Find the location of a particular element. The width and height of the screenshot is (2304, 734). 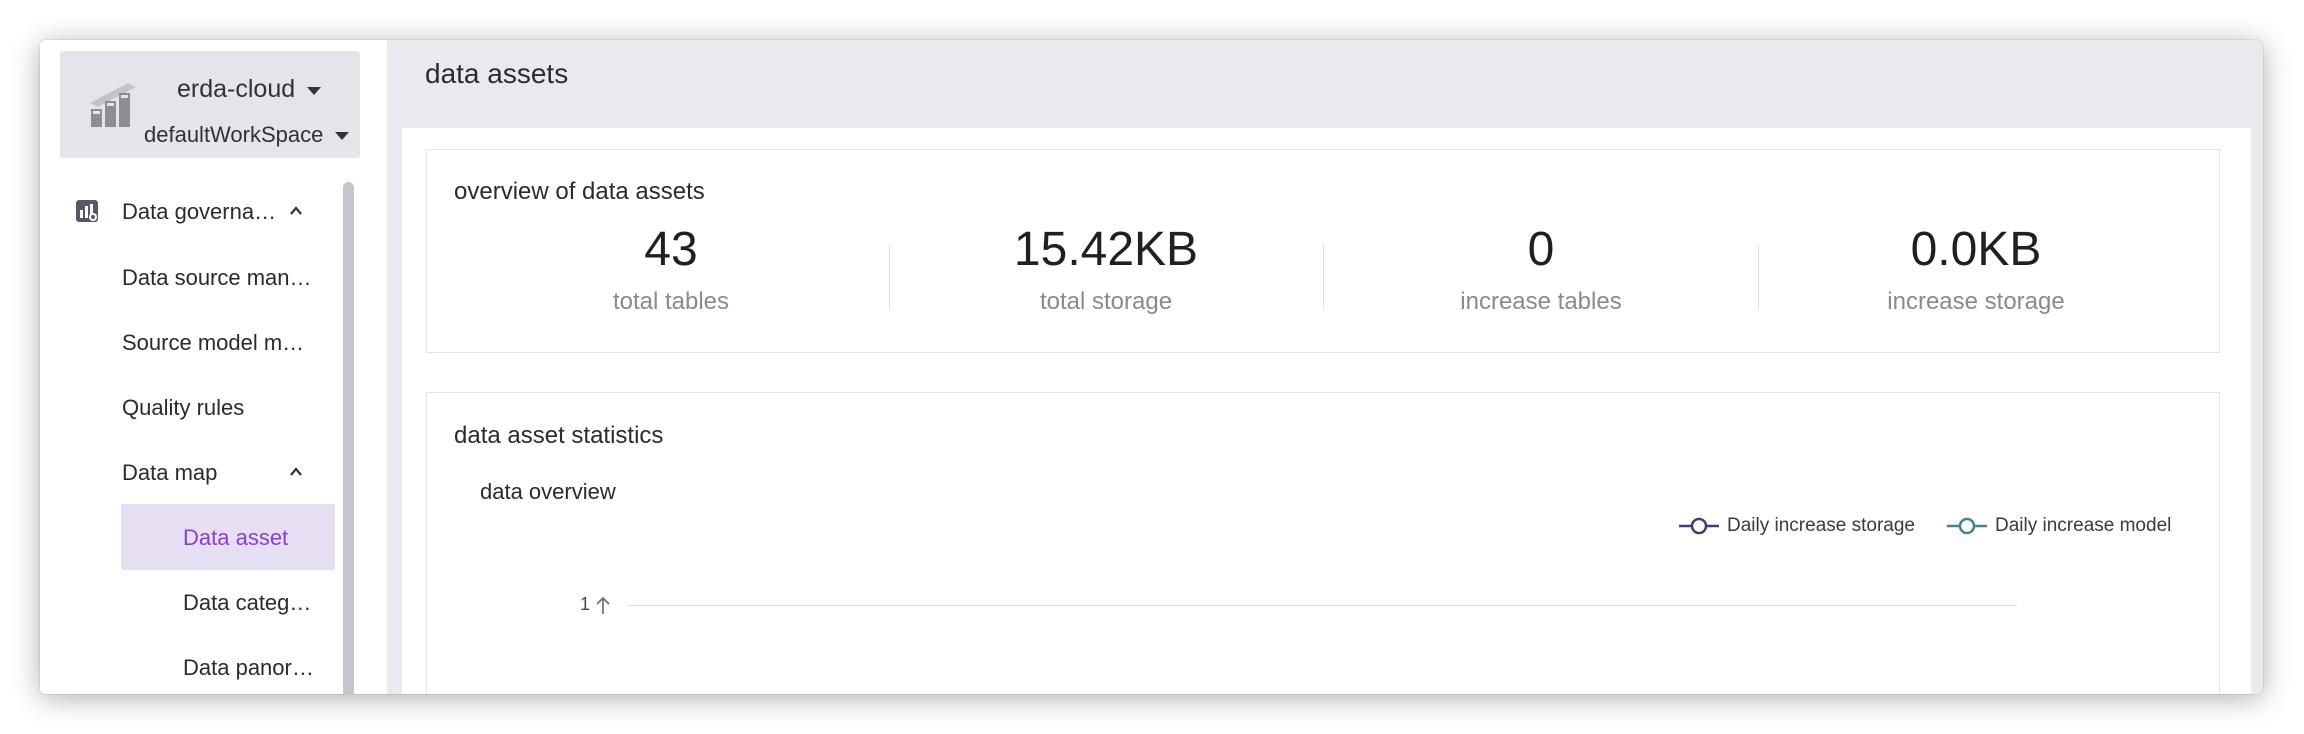

chart-logo-icon is located at coordinates (113, 105).